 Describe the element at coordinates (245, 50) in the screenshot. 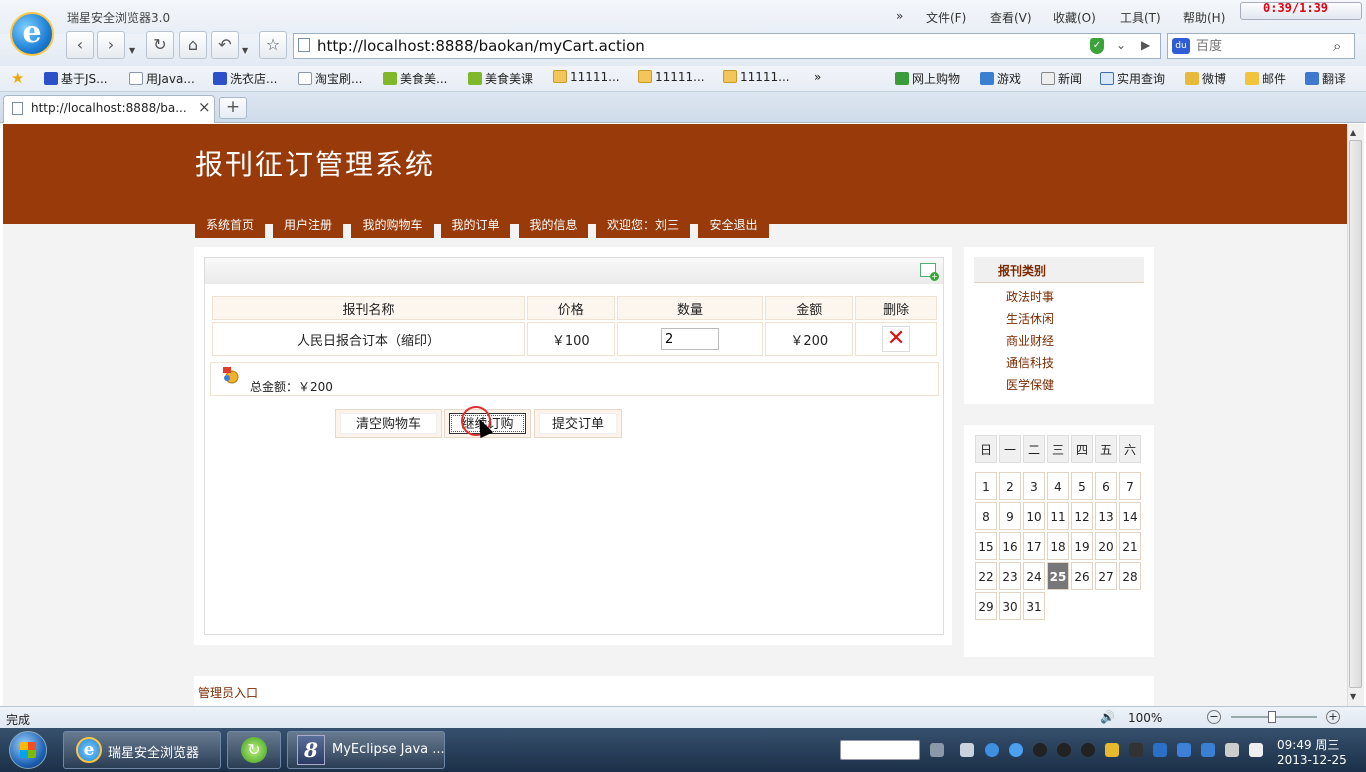

I see `undo-dropdown-icon: ▼` at that location.